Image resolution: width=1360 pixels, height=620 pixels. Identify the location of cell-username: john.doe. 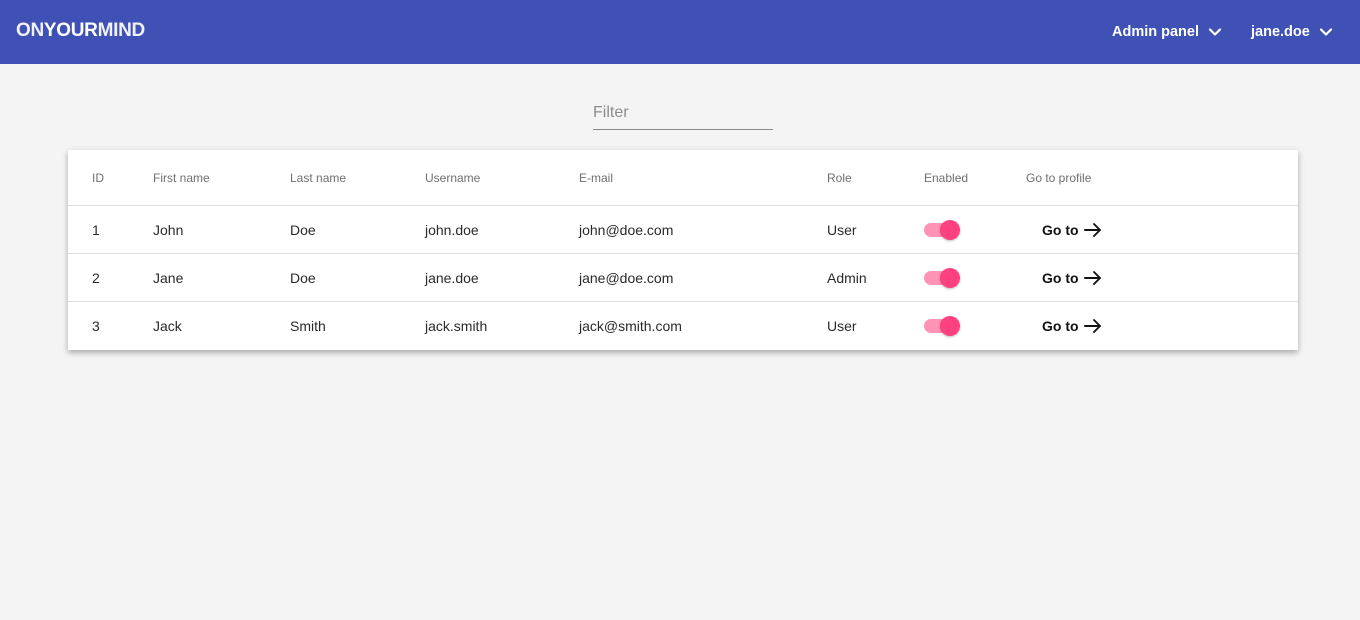
(452, 230).